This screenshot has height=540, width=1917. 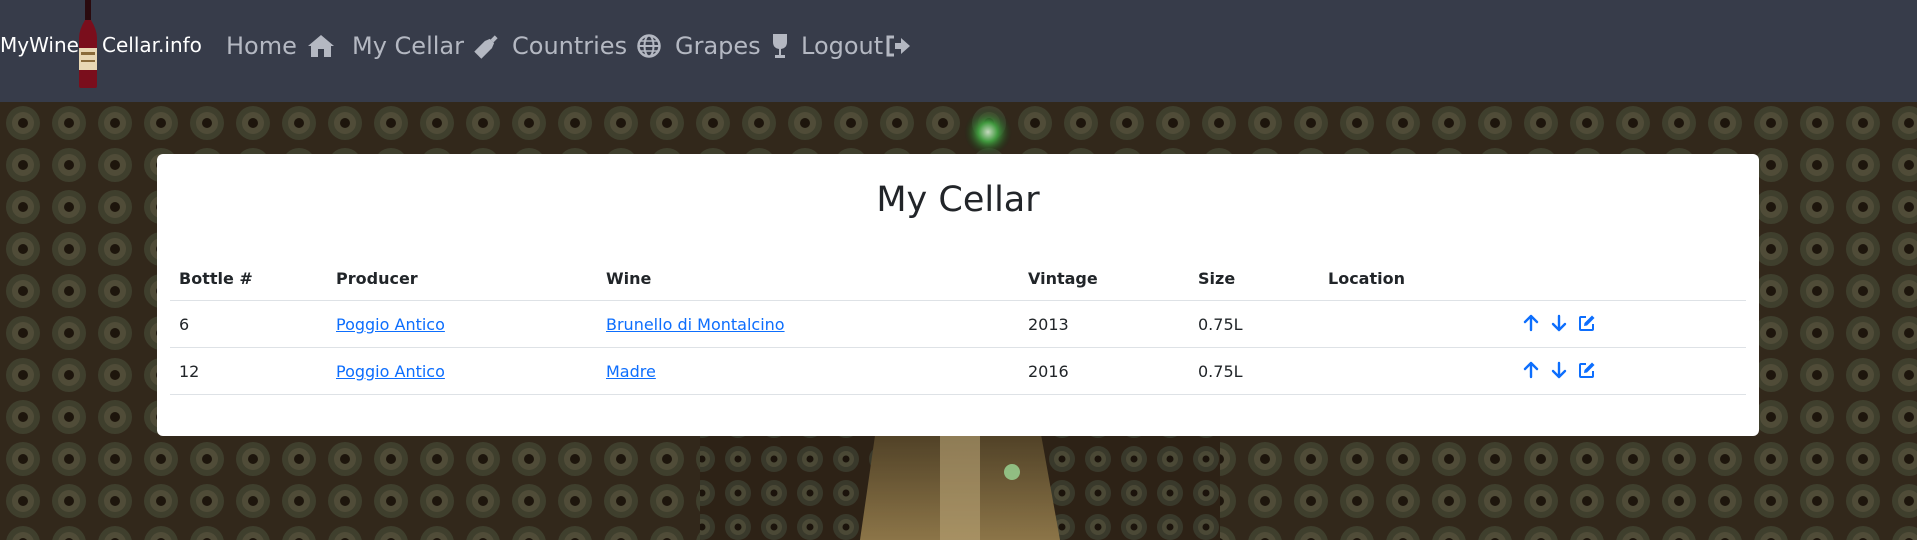 What do you see at coordinates (1366, 278) in the screenshot?
I see `column-header-location: Location` at bounding box center [1366, 278].